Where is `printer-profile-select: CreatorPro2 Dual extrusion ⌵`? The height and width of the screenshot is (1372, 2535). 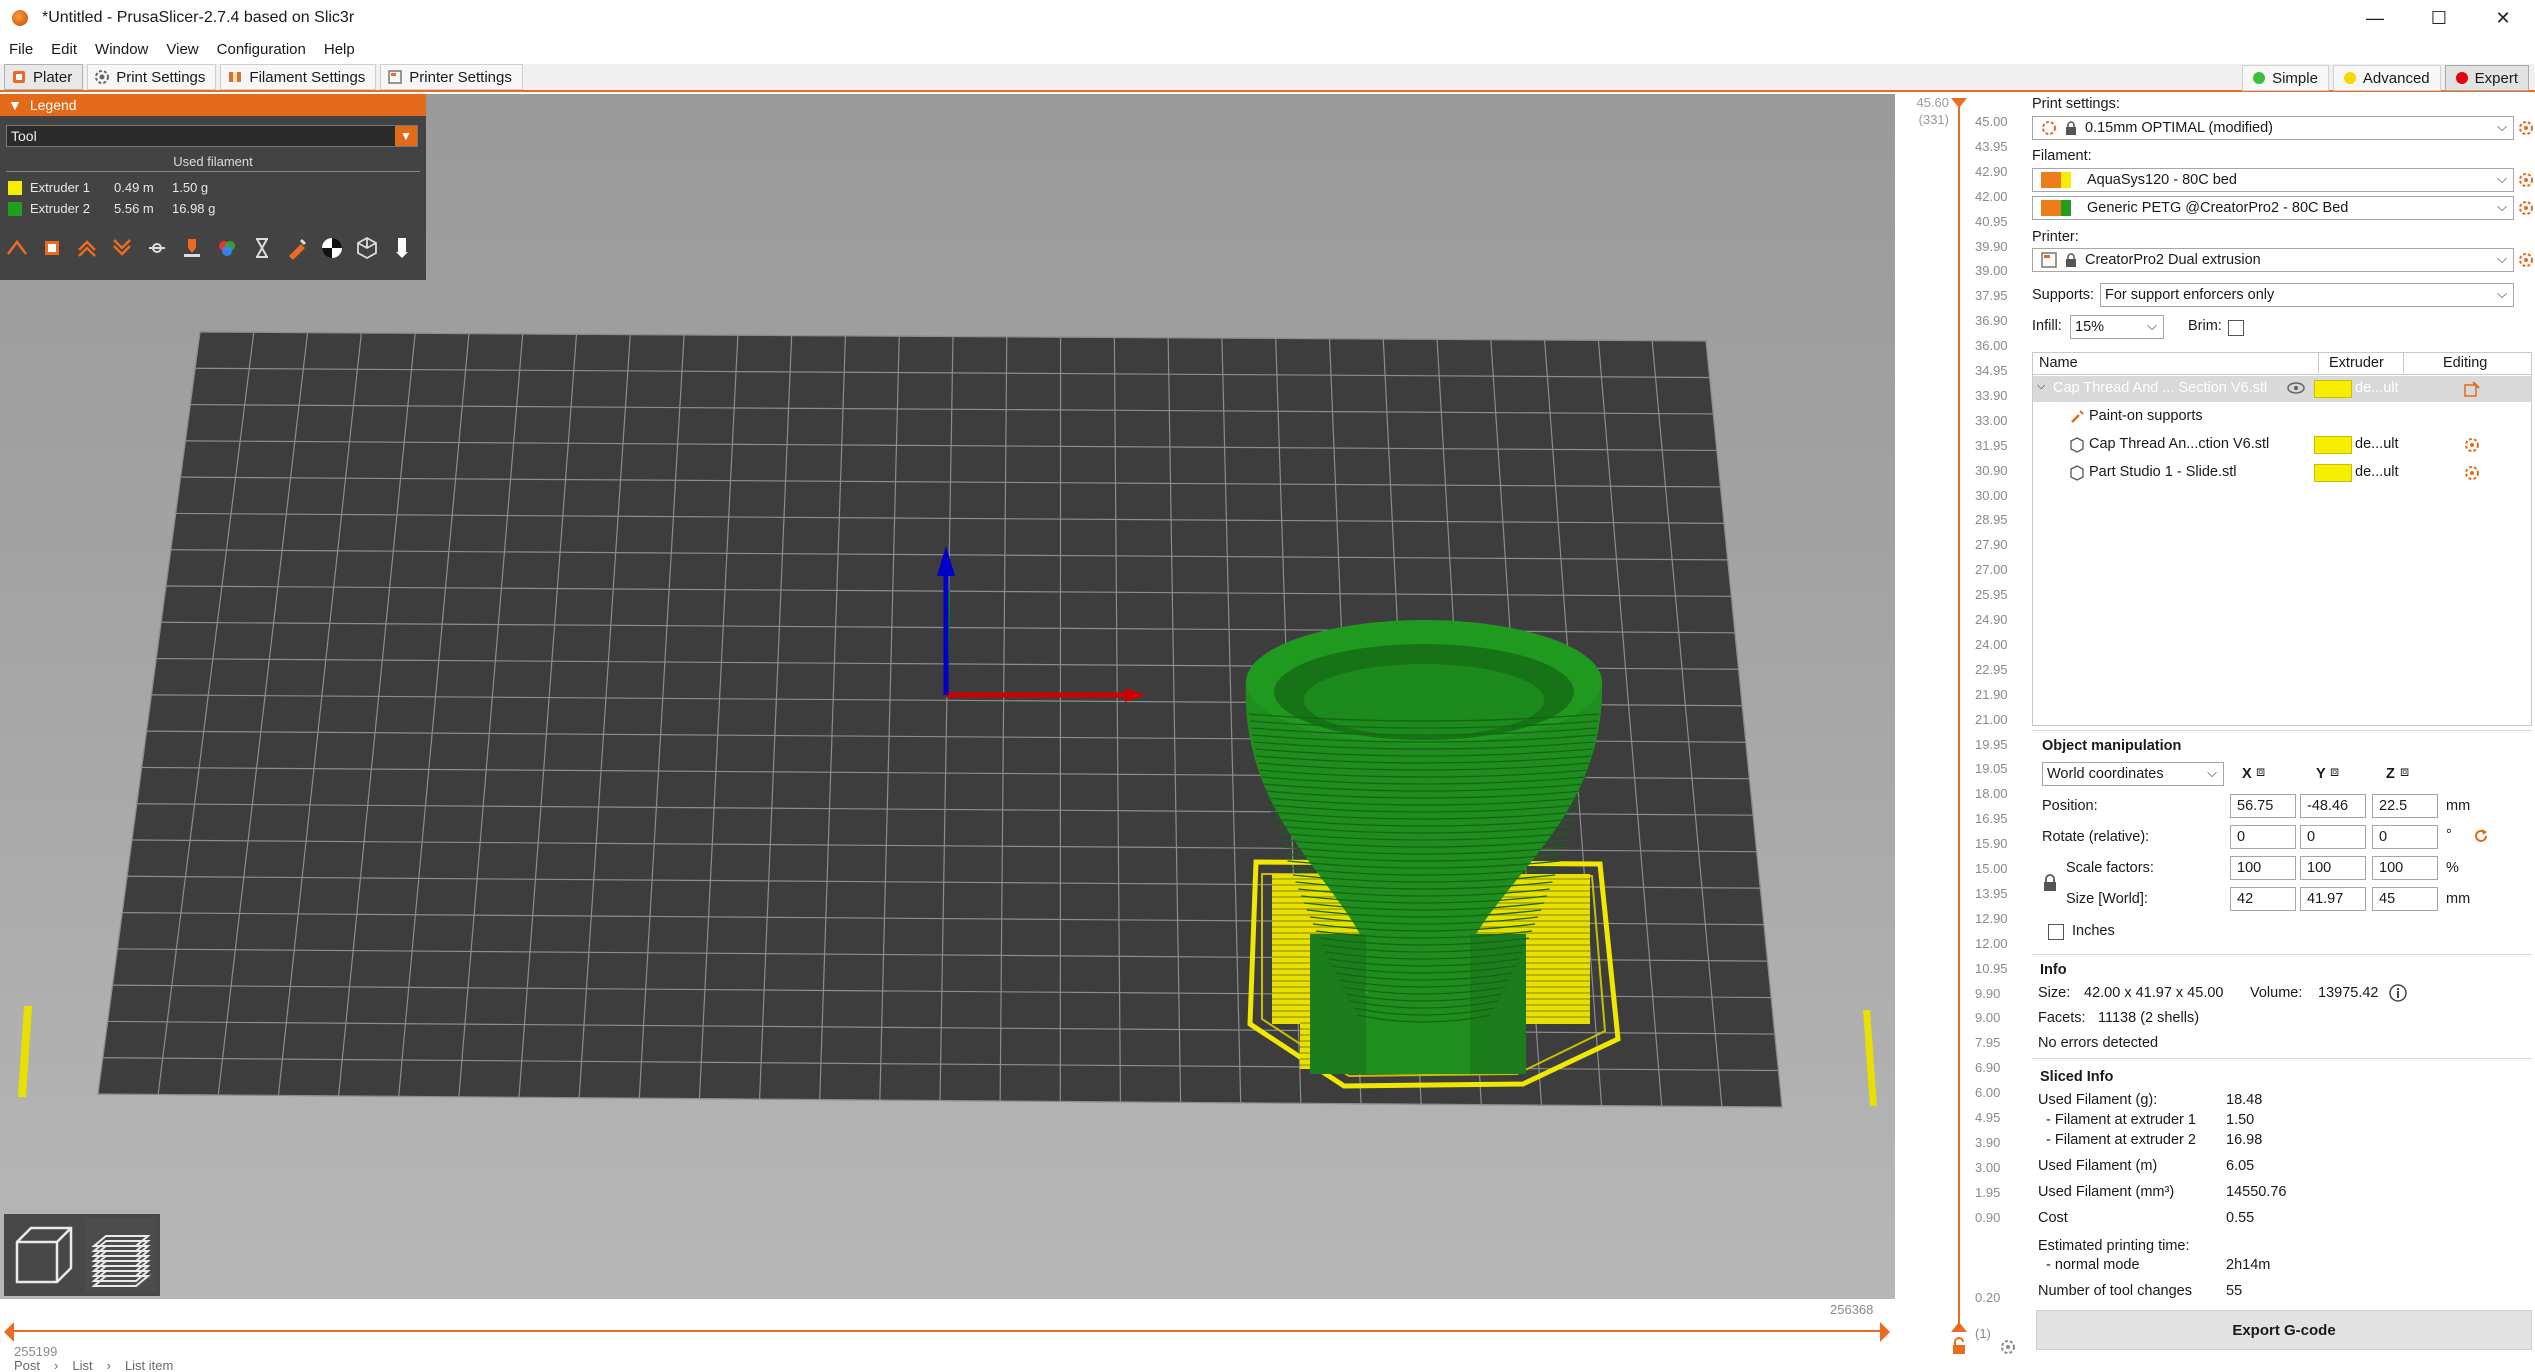 printer-profile-select: CreatorPro2 Dual extrusion ⌵ is located at coordinates (2273, 260).